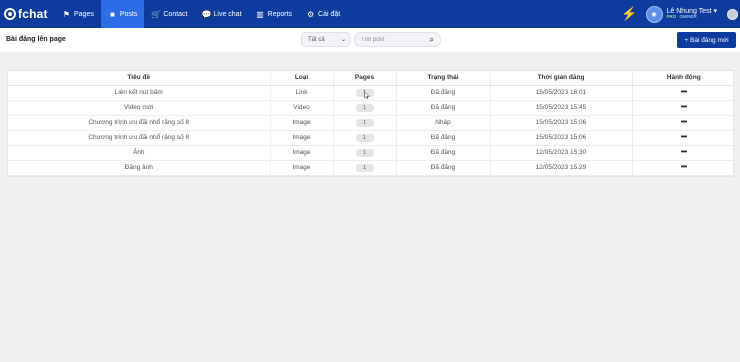  I want to click on column-header: Tiêu đề, so click(139, 78).